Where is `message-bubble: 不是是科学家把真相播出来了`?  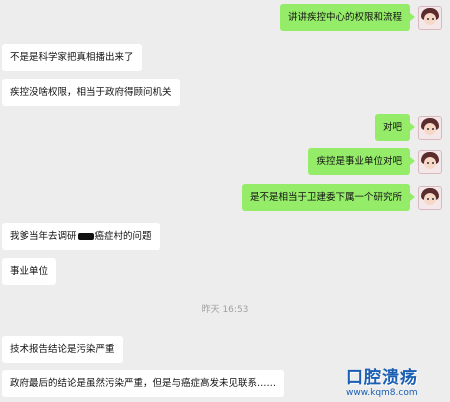 message-bubble: 不是是科学家把真相播出来了 is located at coordinates (72, 57).